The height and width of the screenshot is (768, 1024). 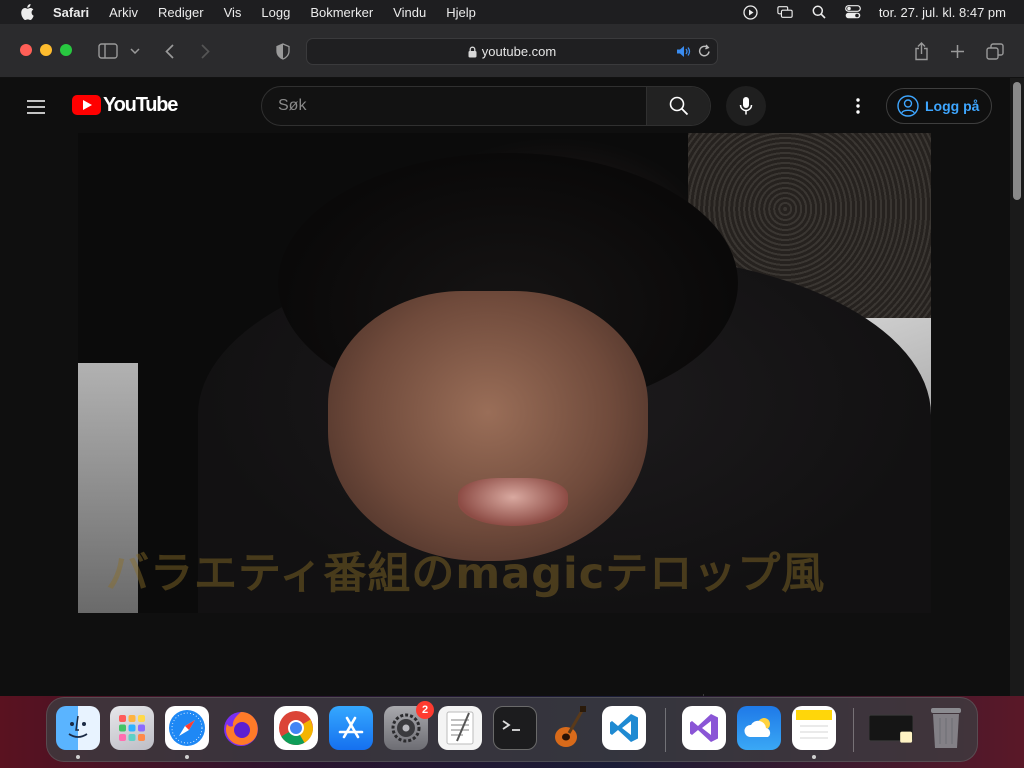 I want to click on back-icon, so click(x=169, y=51).